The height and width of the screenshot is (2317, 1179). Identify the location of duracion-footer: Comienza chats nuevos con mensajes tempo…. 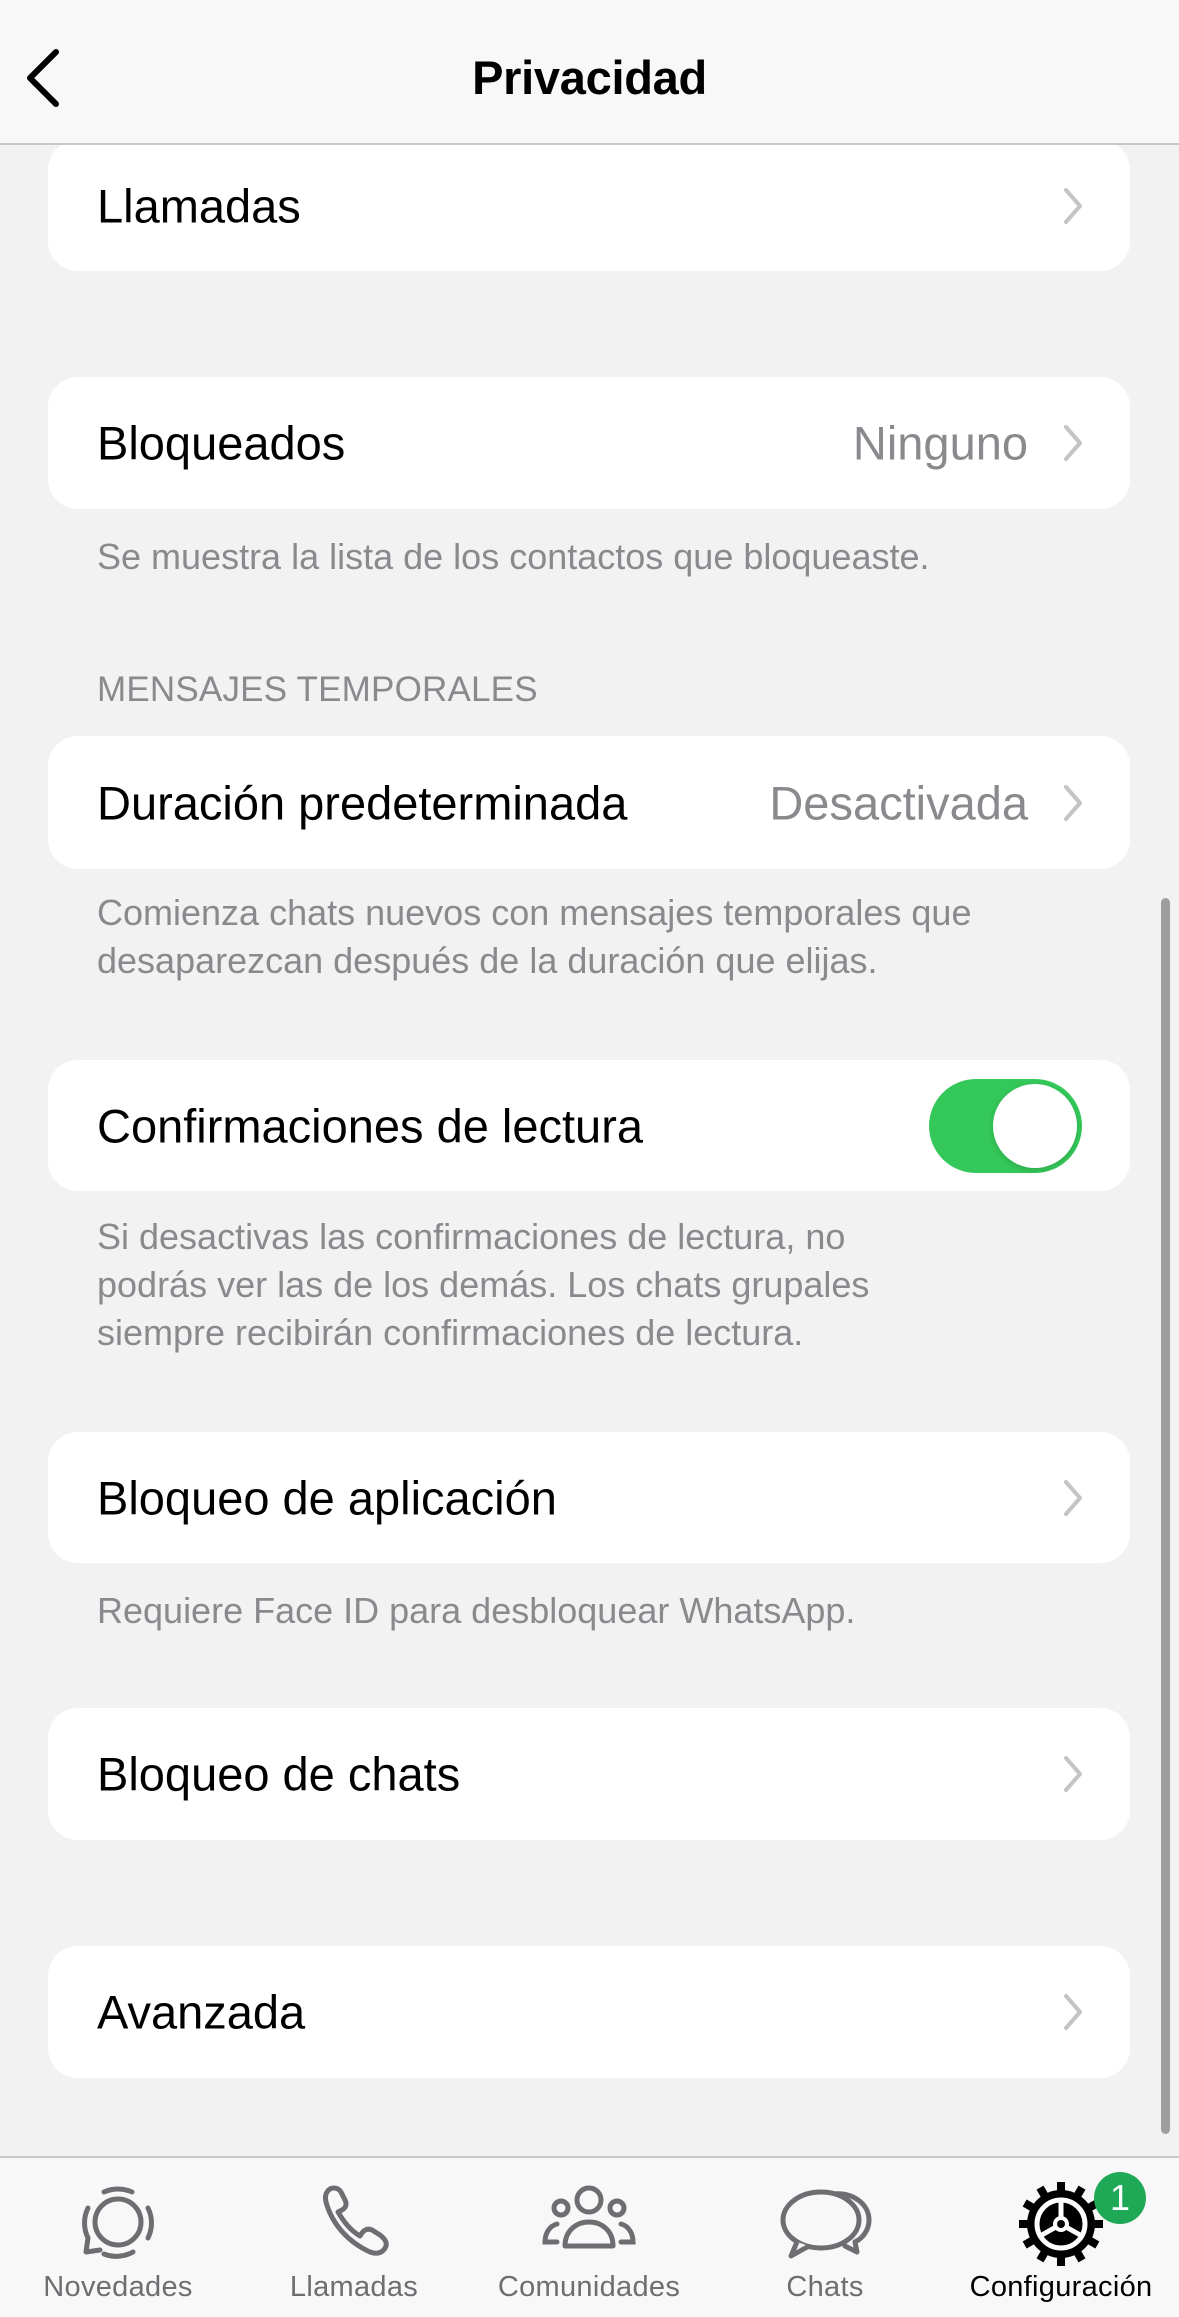
(597, 937).